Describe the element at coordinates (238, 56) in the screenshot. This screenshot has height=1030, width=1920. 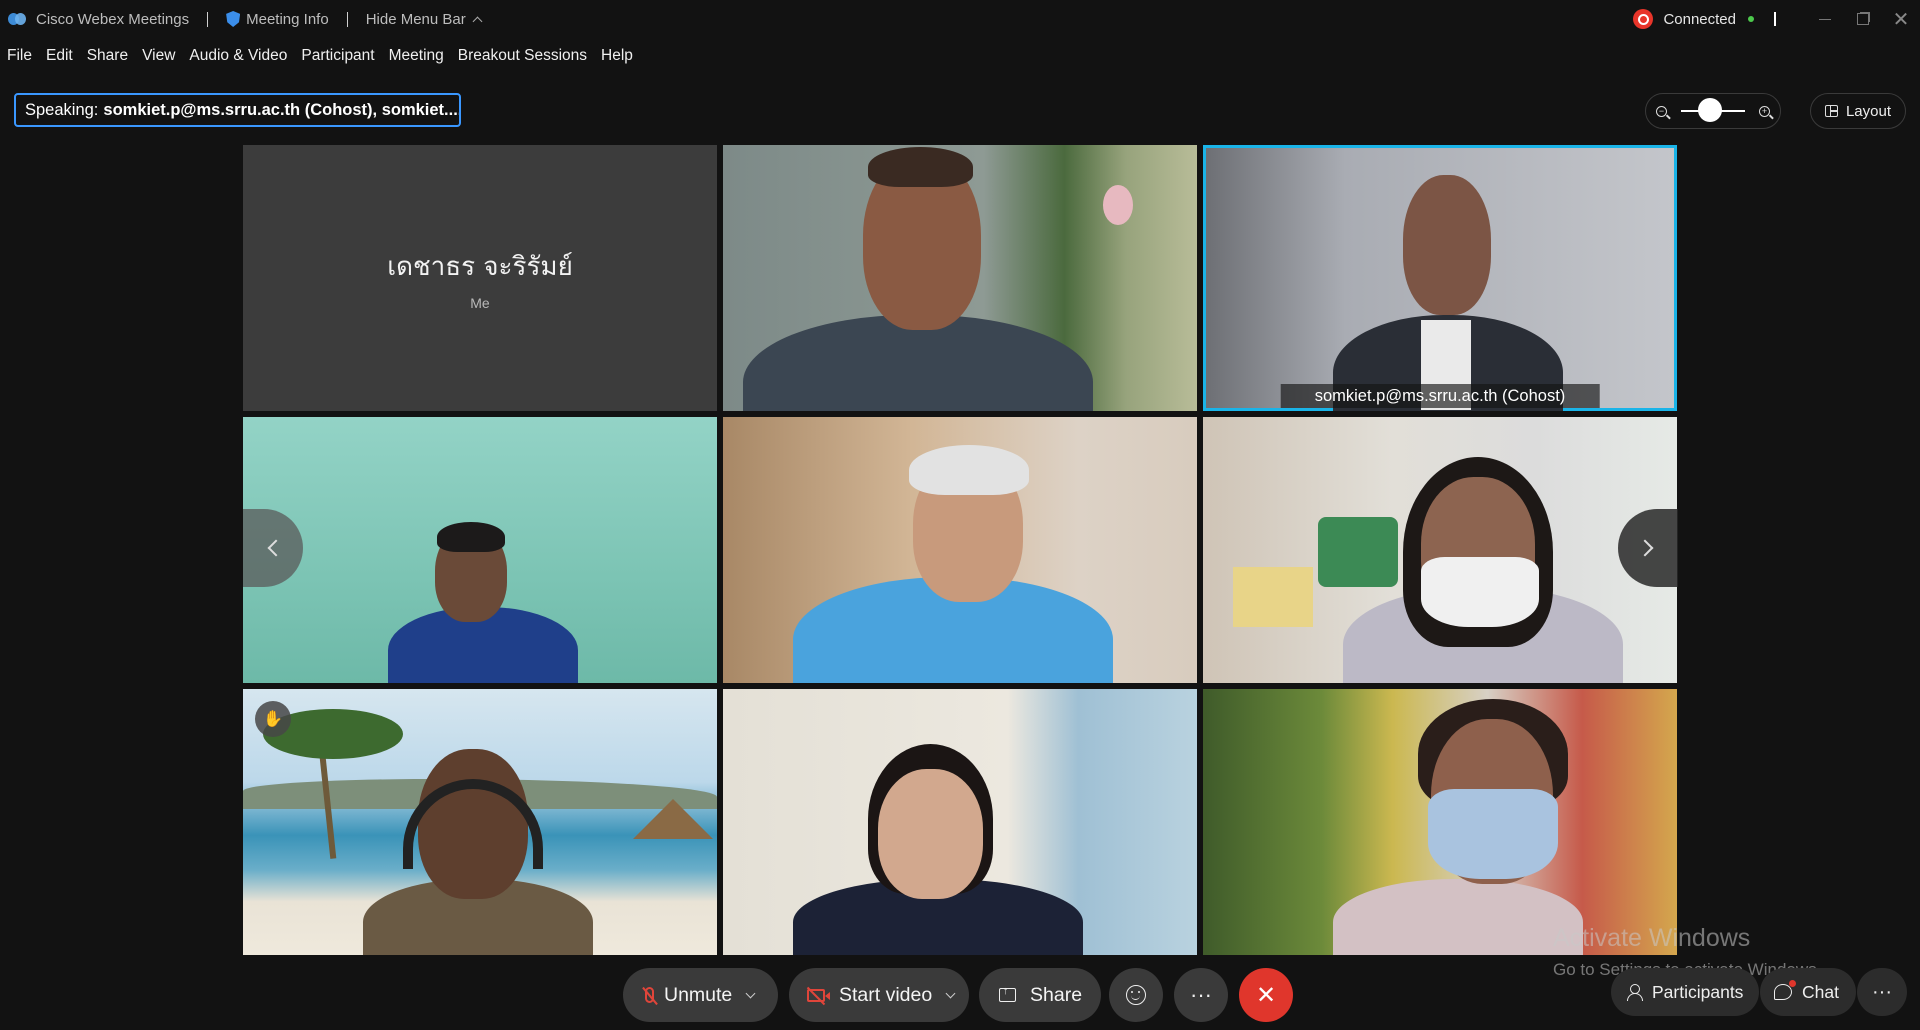
I see `menu-audio-video: Audio & Video` at that location.